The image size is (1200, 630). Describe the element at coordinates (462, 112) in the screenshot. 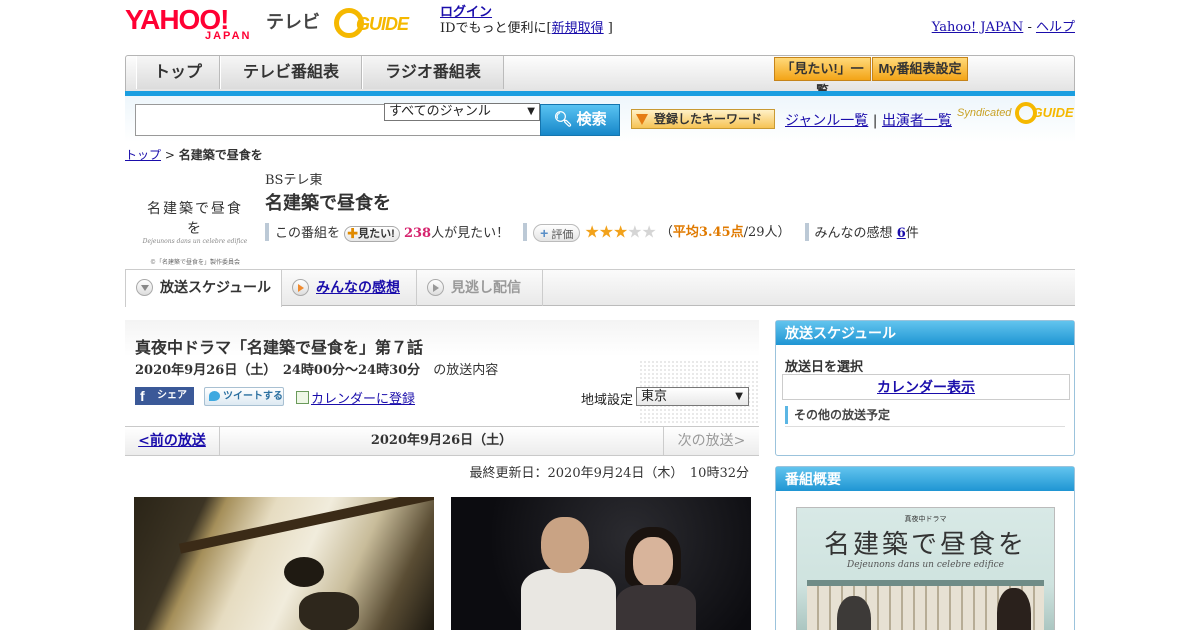

I see `genre-select: すべてのジャンル ▼` at that location.